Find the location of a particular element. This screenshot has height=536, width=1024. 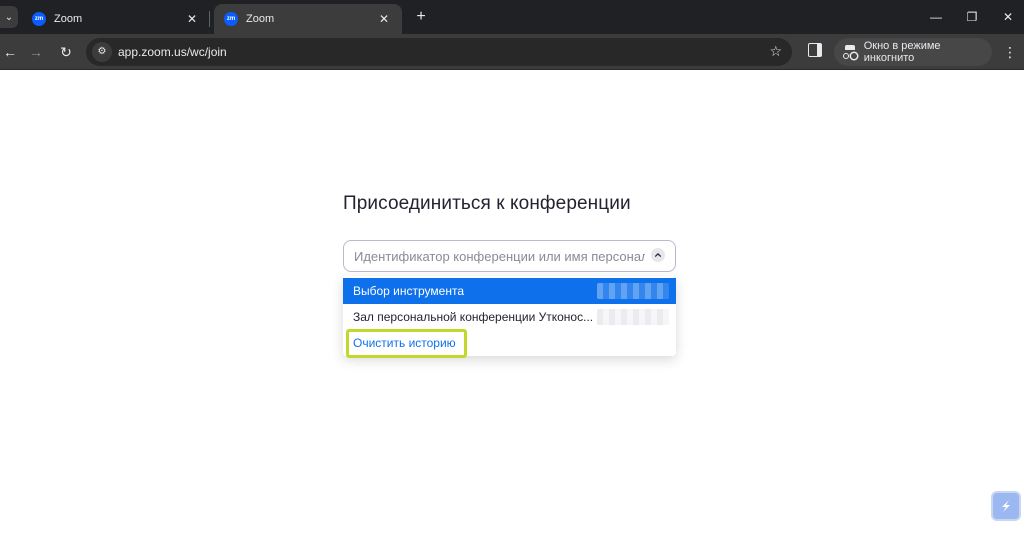

reload-icon: ↻ is located at coordinates (66, 52).